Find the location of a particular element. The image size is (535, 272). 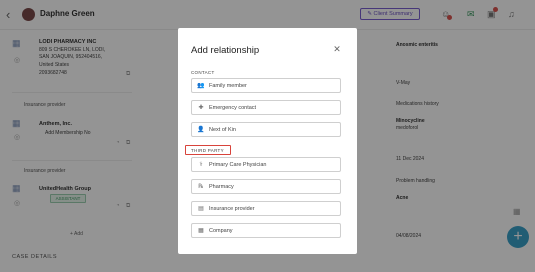

insurance-icon: ▤ is located at coordinates (201, 209).